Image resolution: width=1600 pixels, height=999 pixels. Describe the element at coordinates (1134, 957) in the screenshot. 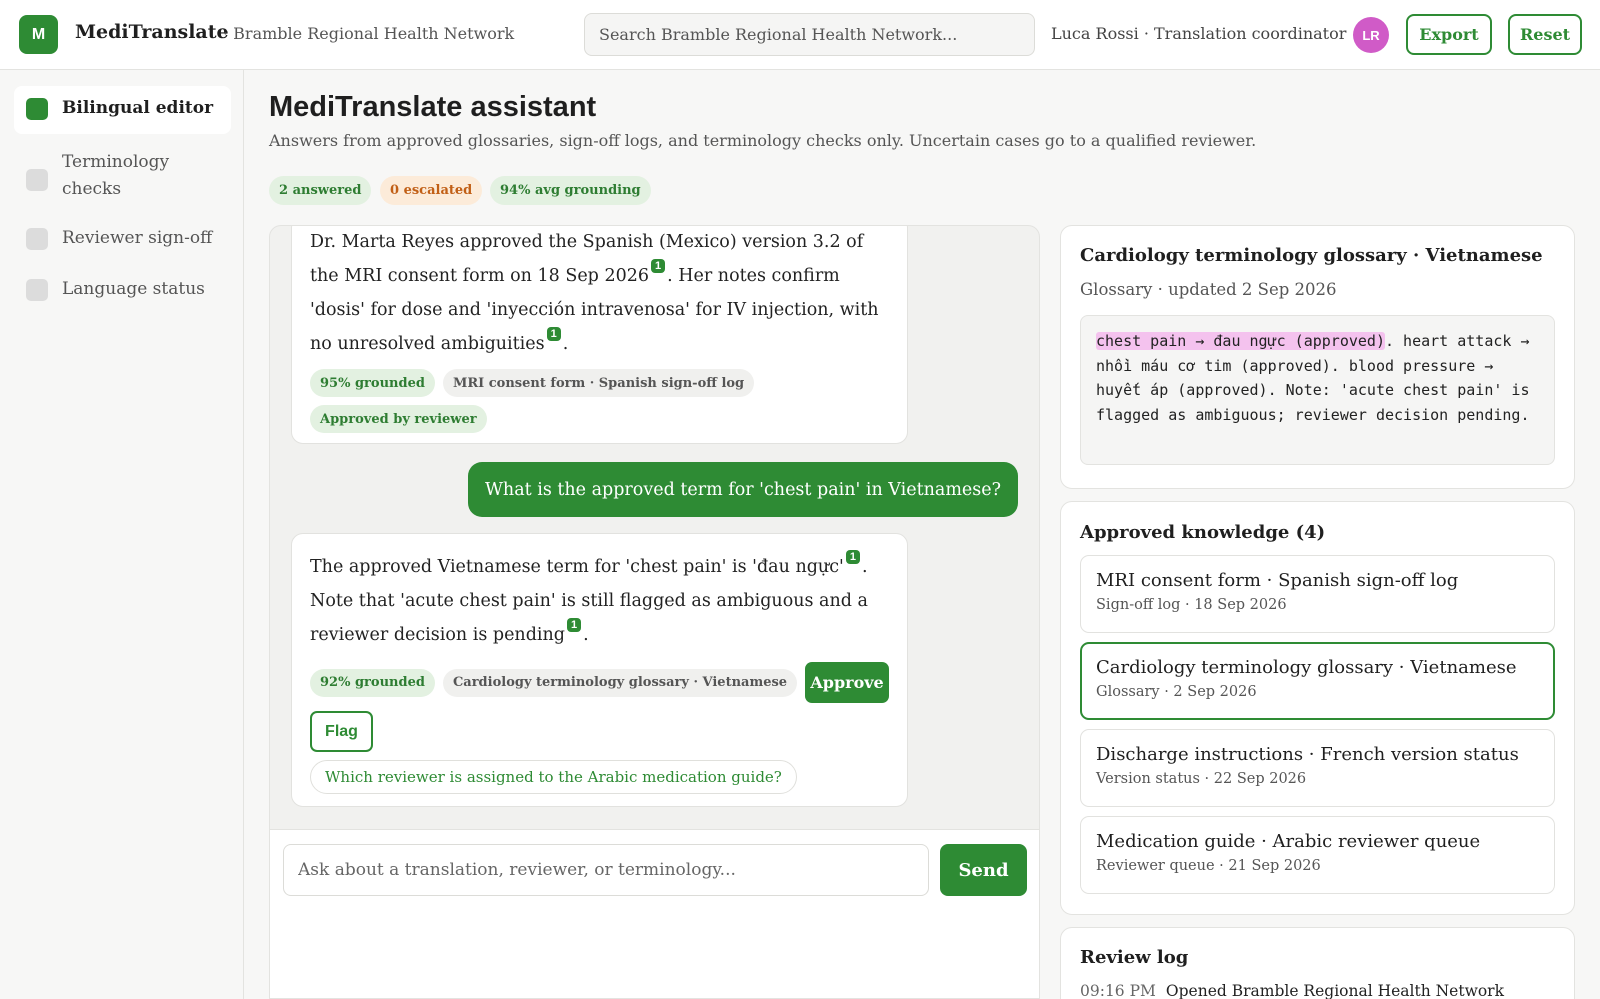

I see `review-log-title: Review log` at that location.